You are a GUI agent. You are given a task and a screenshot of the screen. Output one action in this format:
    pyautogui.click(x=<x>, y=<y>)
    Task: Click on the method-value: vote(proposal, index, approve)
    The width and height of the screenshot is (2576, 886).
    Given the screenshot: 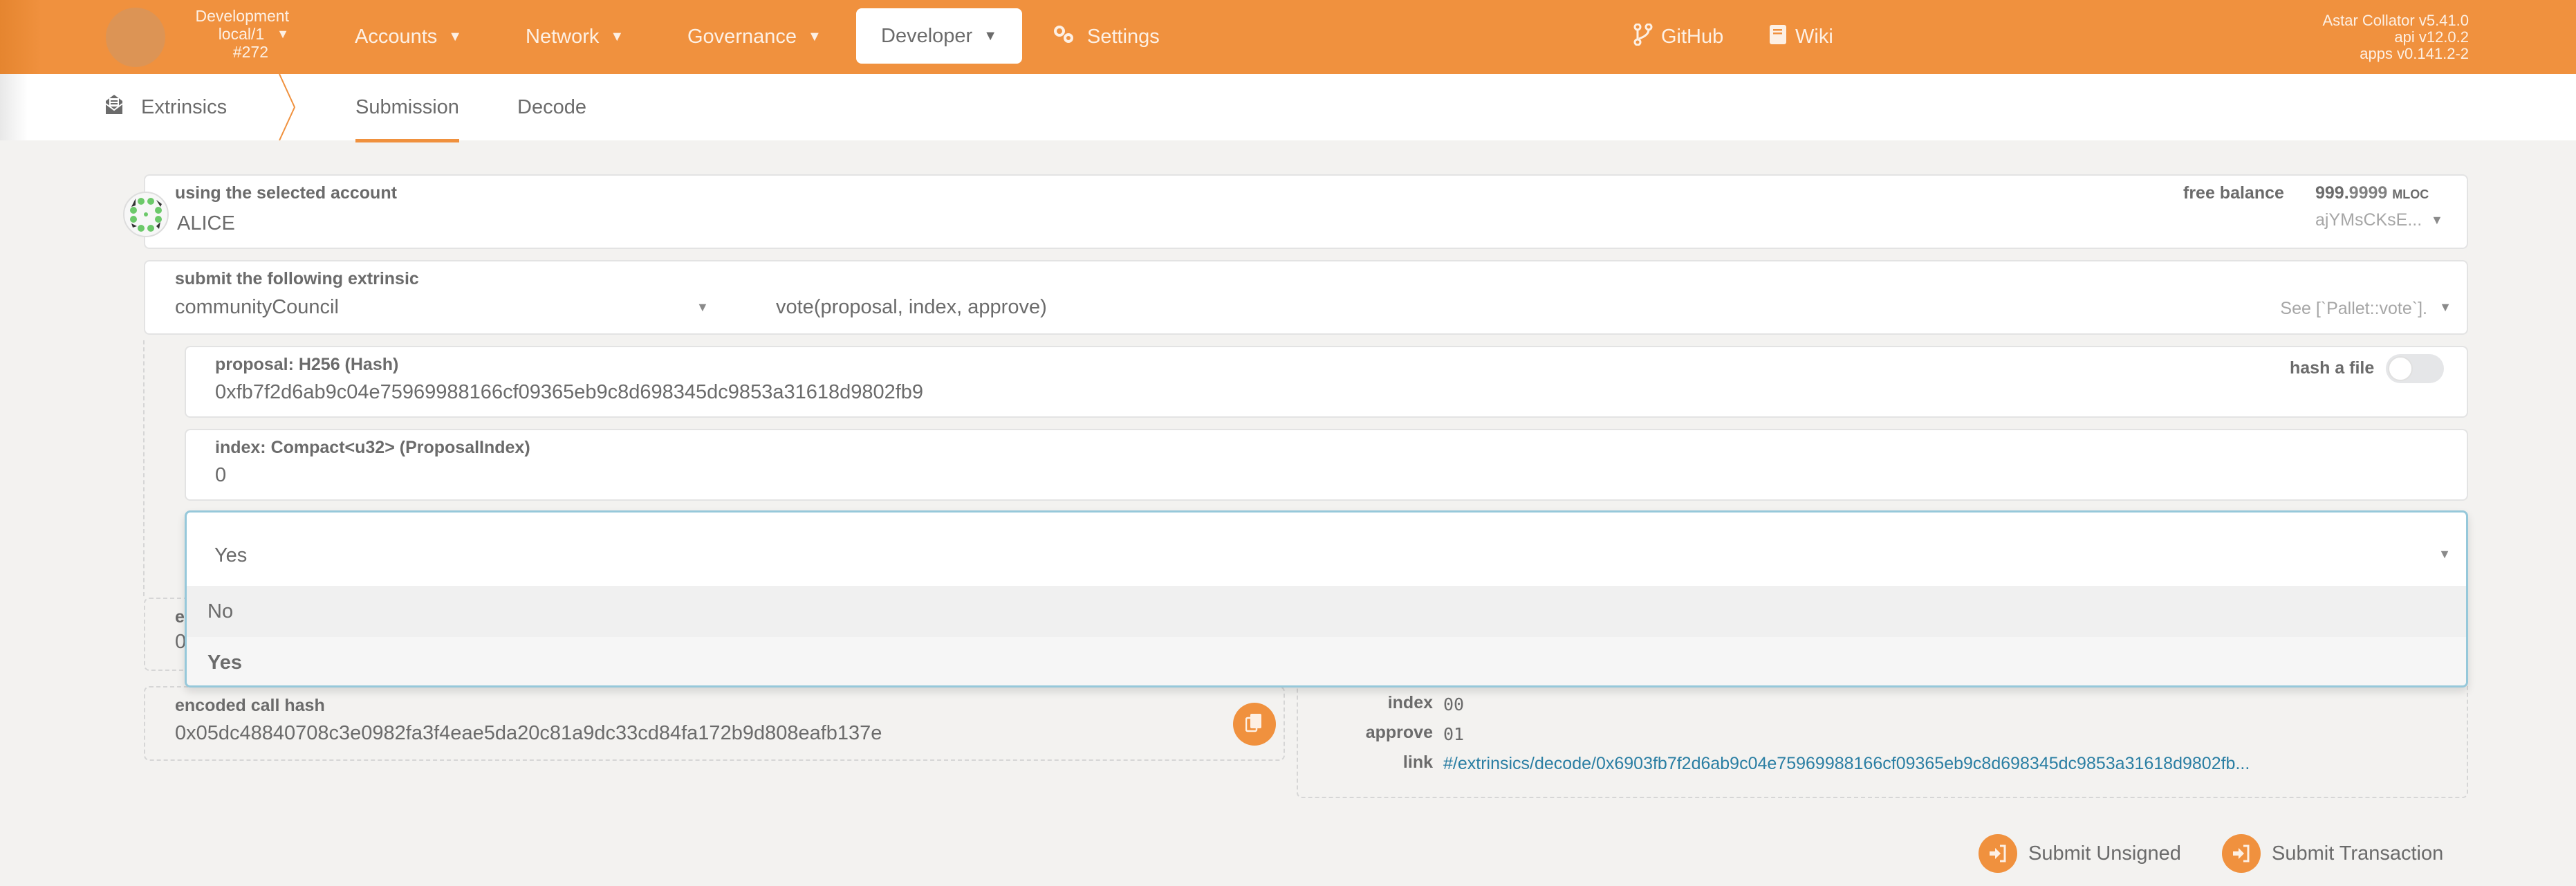 What is the action you would take?
    pyautogui.click(x=912, y=307)
    